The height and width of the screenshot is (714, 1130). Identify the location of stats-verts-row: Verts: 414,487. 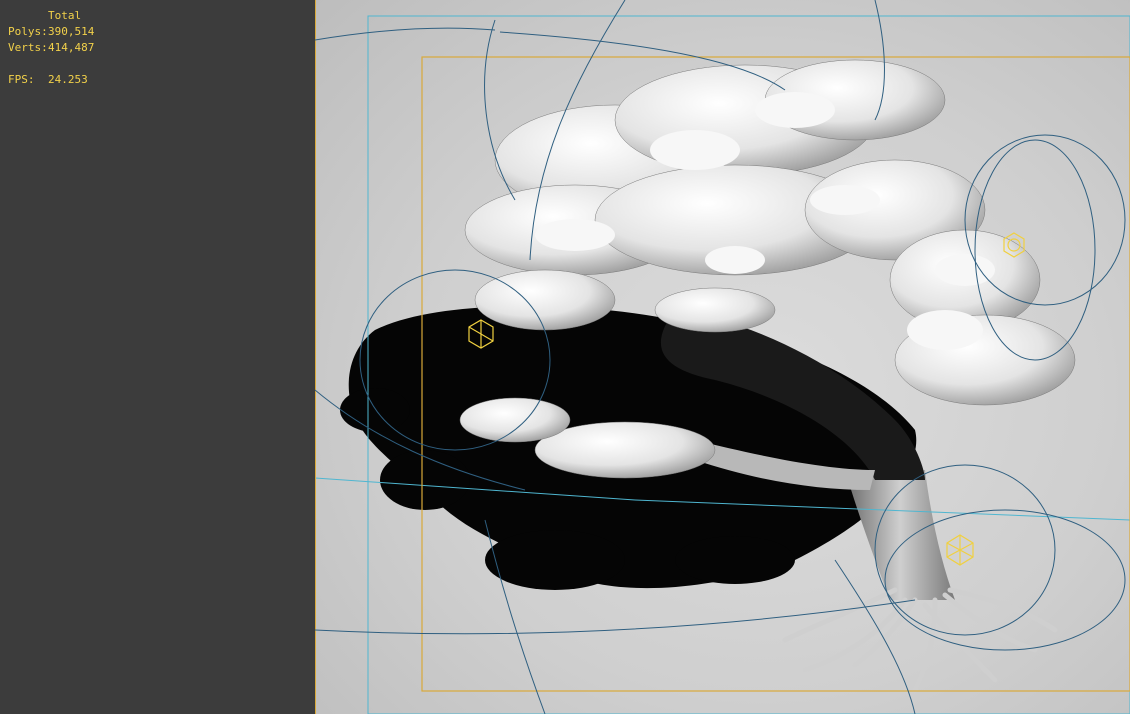
(51, 48).